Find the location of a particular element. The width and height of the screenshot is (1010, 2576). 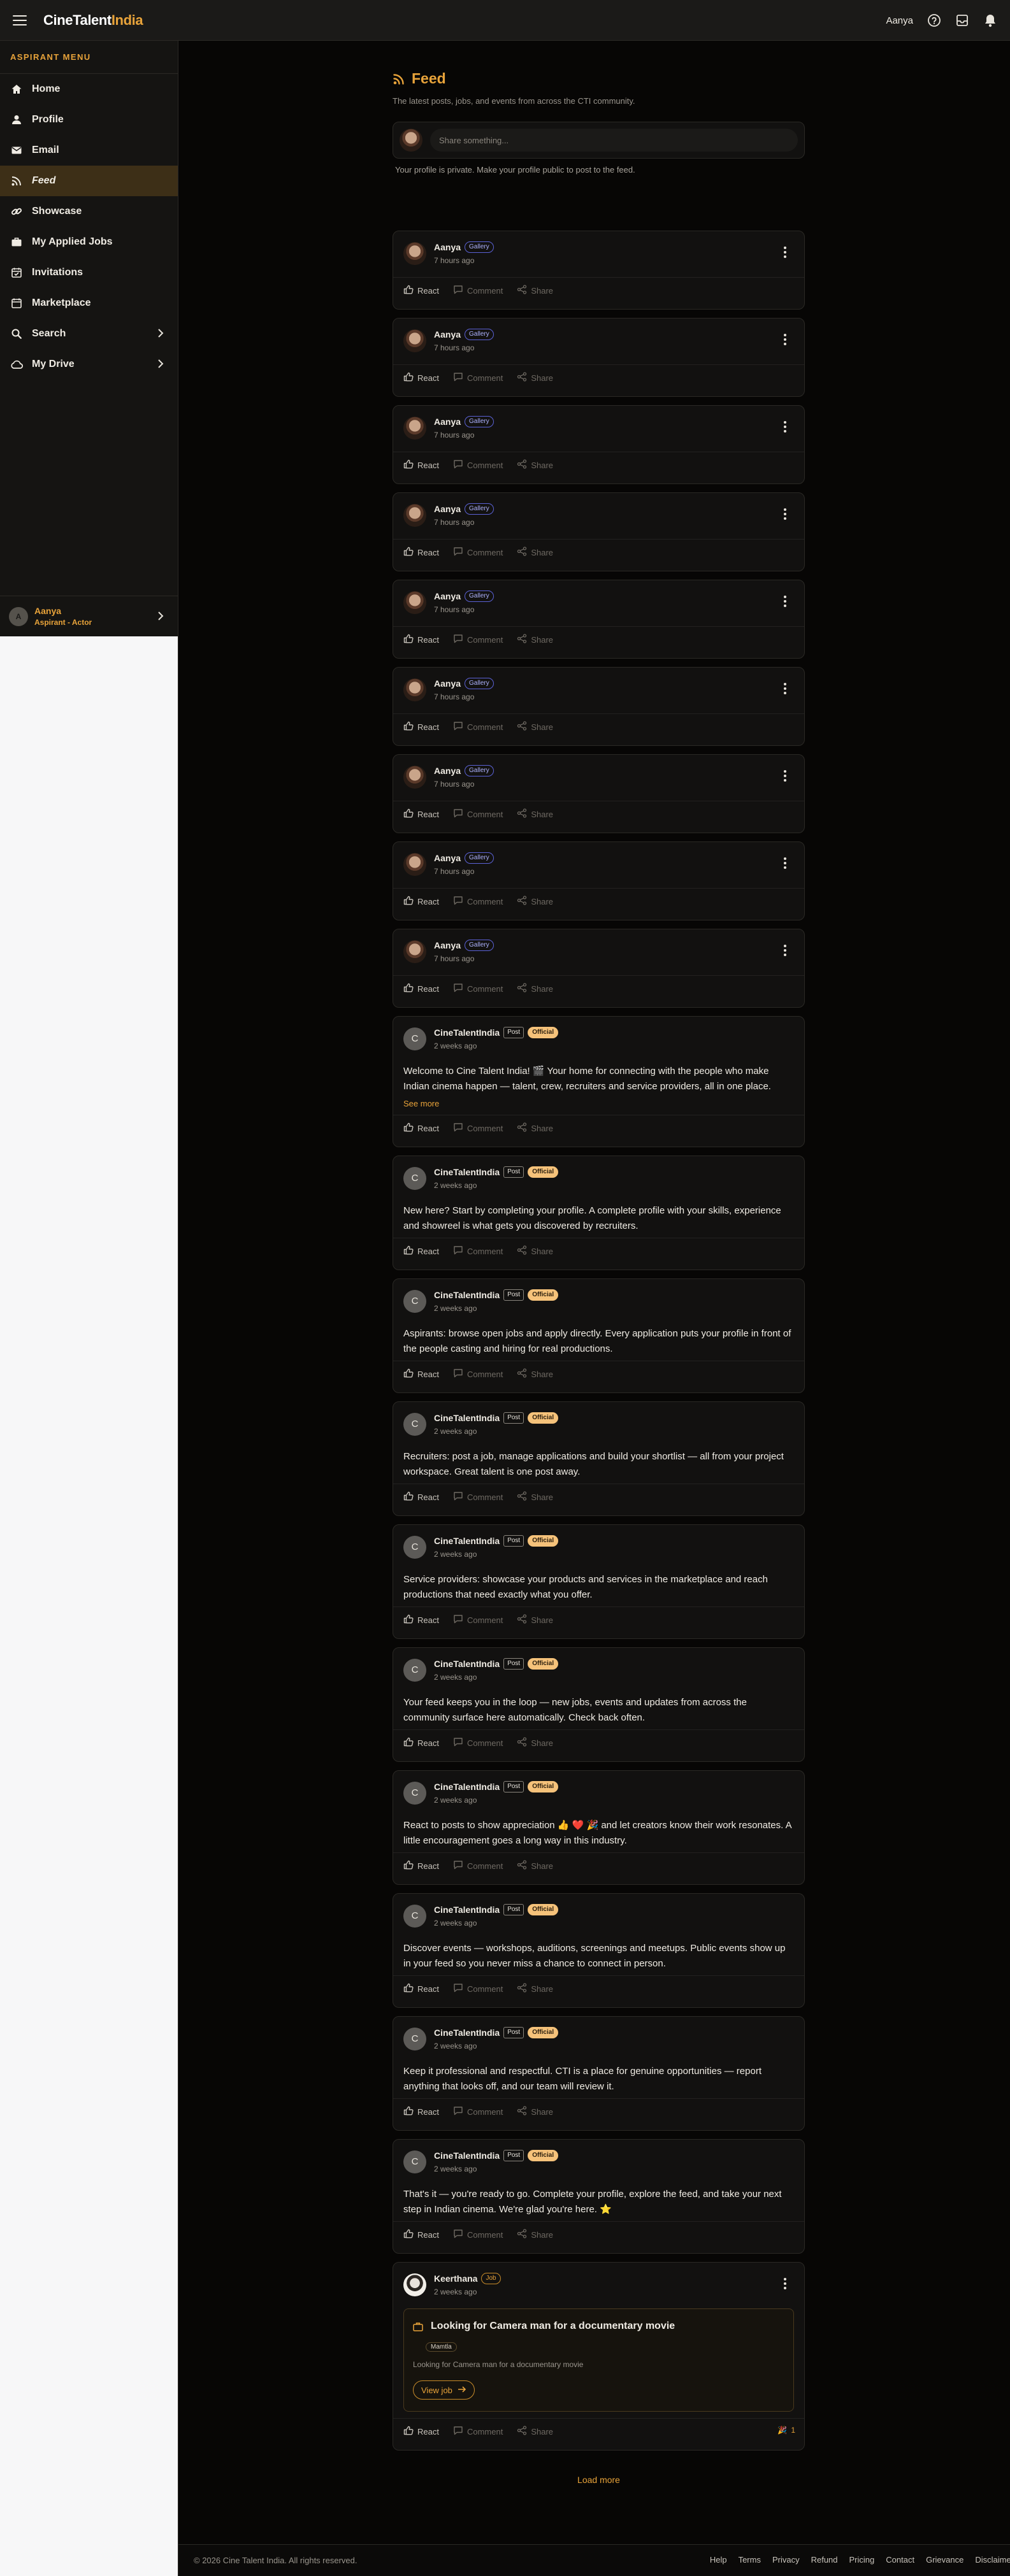

footer-link-grievance: Grievance is located at coordinates (945, 2560).